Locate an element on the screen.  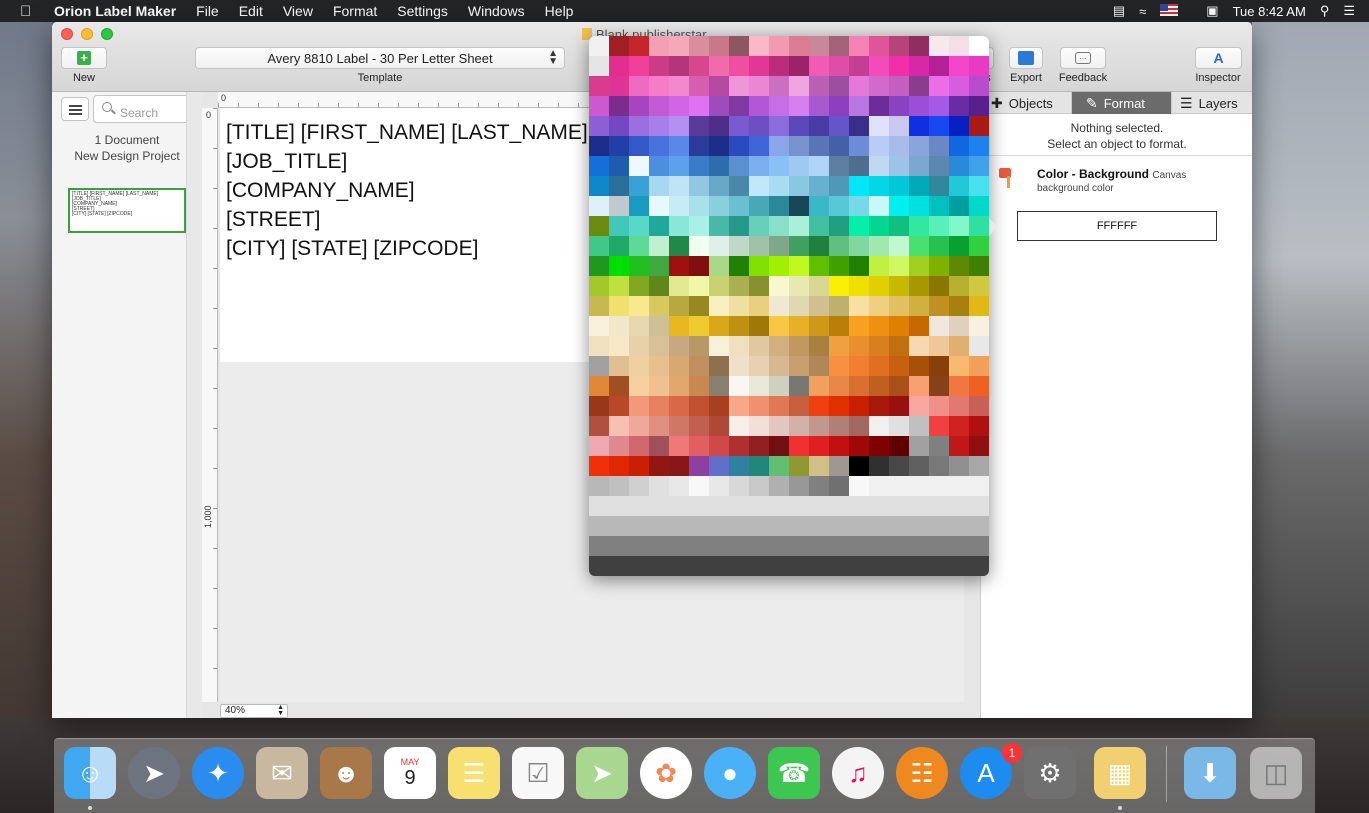
sidebar-scroll-gutter is located at coordinates (194, 405).